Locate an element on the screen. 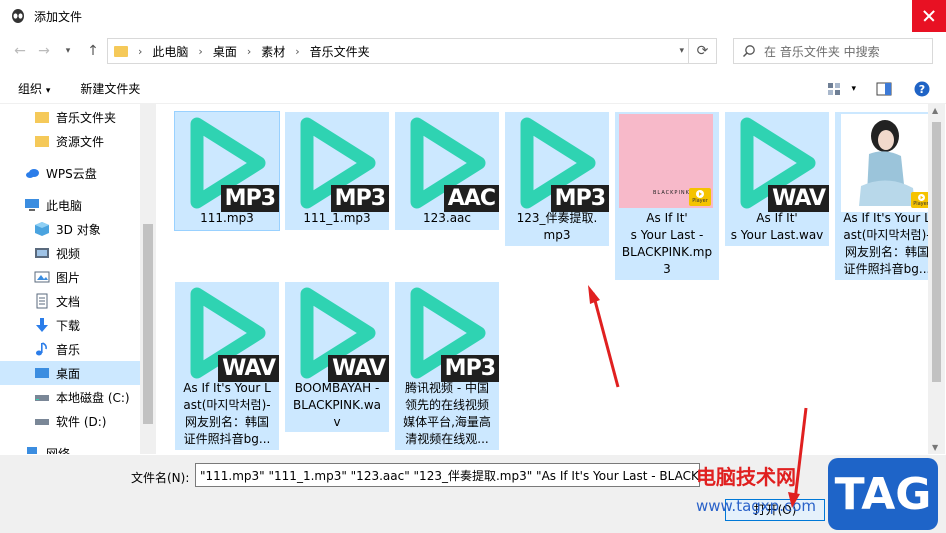 Image resolution: width=946 pixels, height=533 pixels. file-name: As If It' s Your Last.wav is located at coordinates (777, 226).